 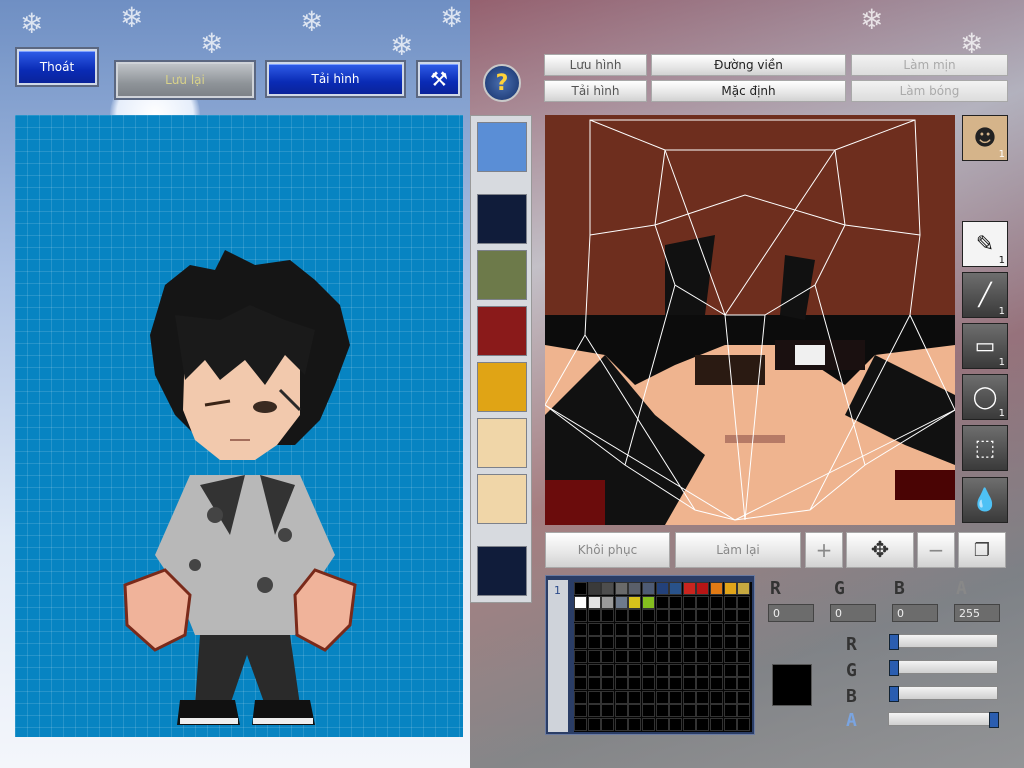 What do you see at coordinates (853, 613) in the screenshot?
I see `g-value-field: 0` at bounding box center [853, 613].